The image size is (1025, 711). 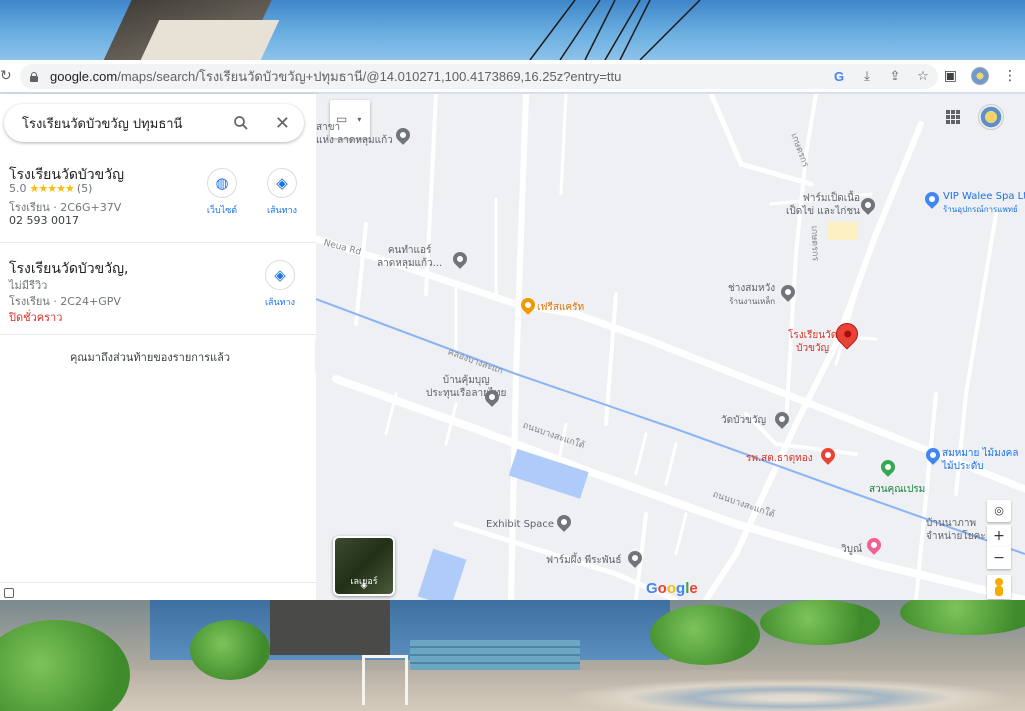 I want to click on search-icon, so click(x=241, y=123).